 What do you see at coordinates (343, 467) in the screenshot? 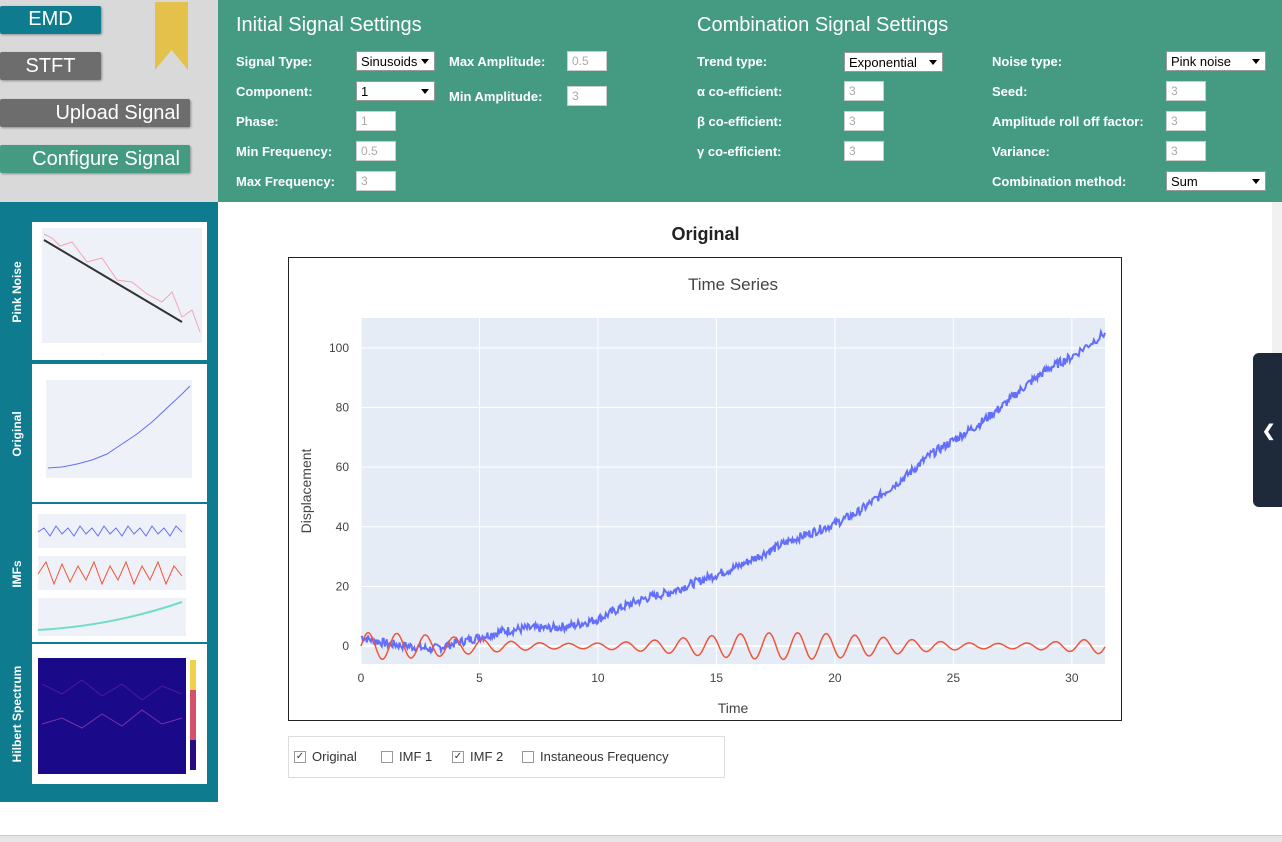
I see `y-tick-label: 60` at bounding box center [343, 467].